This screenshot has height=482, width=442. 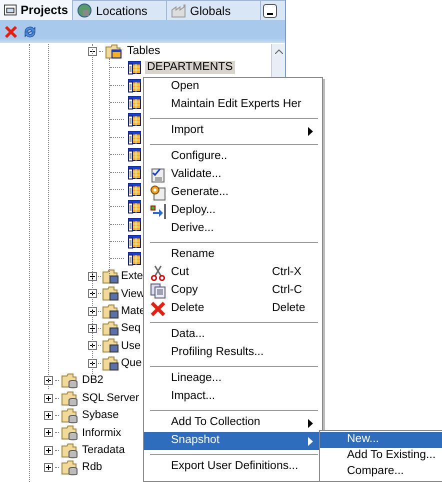 What do you see at coordinates (93, 380) in the screenshot?
I see `tree-label: DB2` at bounding box center [93, 380].